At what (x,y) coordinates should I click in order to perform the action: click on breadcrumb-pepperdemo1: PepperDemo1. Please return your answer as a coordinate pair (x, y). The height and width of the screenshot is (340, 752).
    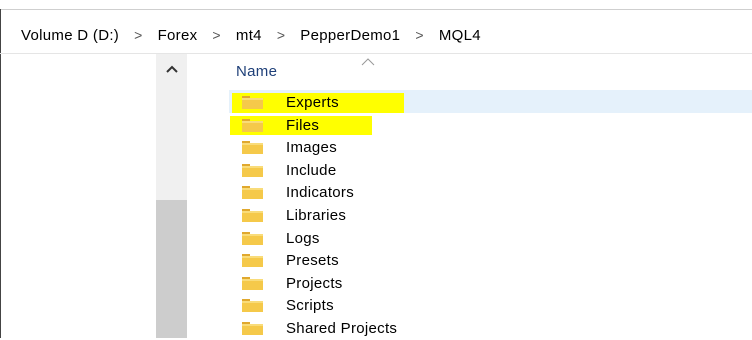
    Looking at the image, I should click on (350, 35).